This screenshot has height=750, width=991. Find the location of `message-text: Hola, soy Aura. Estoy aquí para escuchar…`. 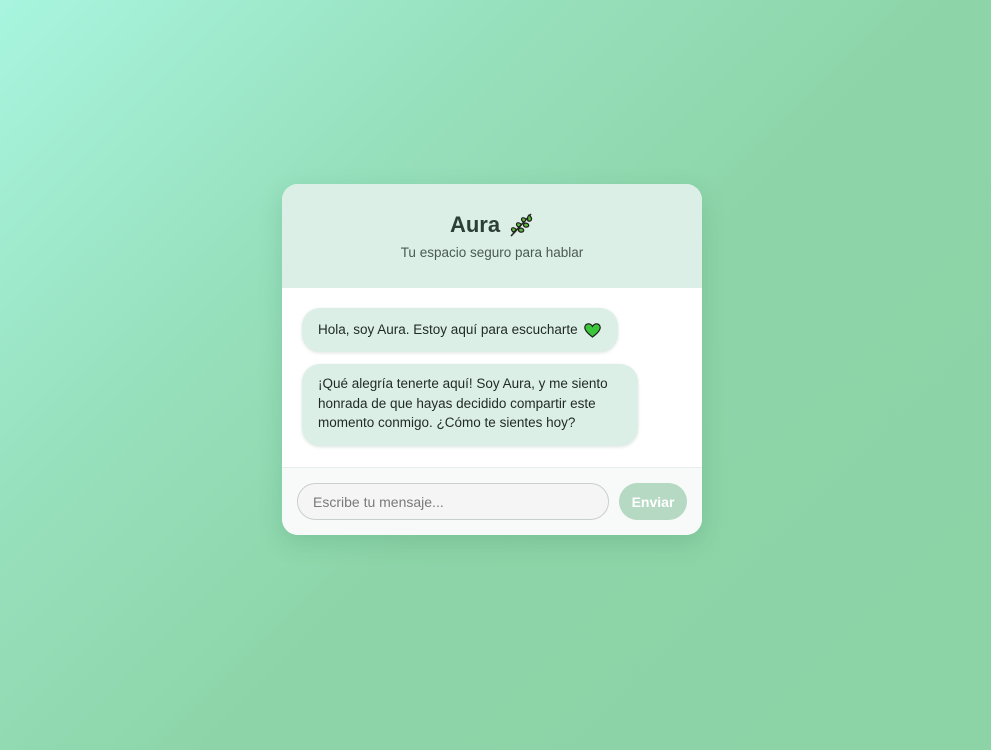

message-text: Hola, soy Aura. Estoy aquí para escuchar… is located at coordinates (448, 330).